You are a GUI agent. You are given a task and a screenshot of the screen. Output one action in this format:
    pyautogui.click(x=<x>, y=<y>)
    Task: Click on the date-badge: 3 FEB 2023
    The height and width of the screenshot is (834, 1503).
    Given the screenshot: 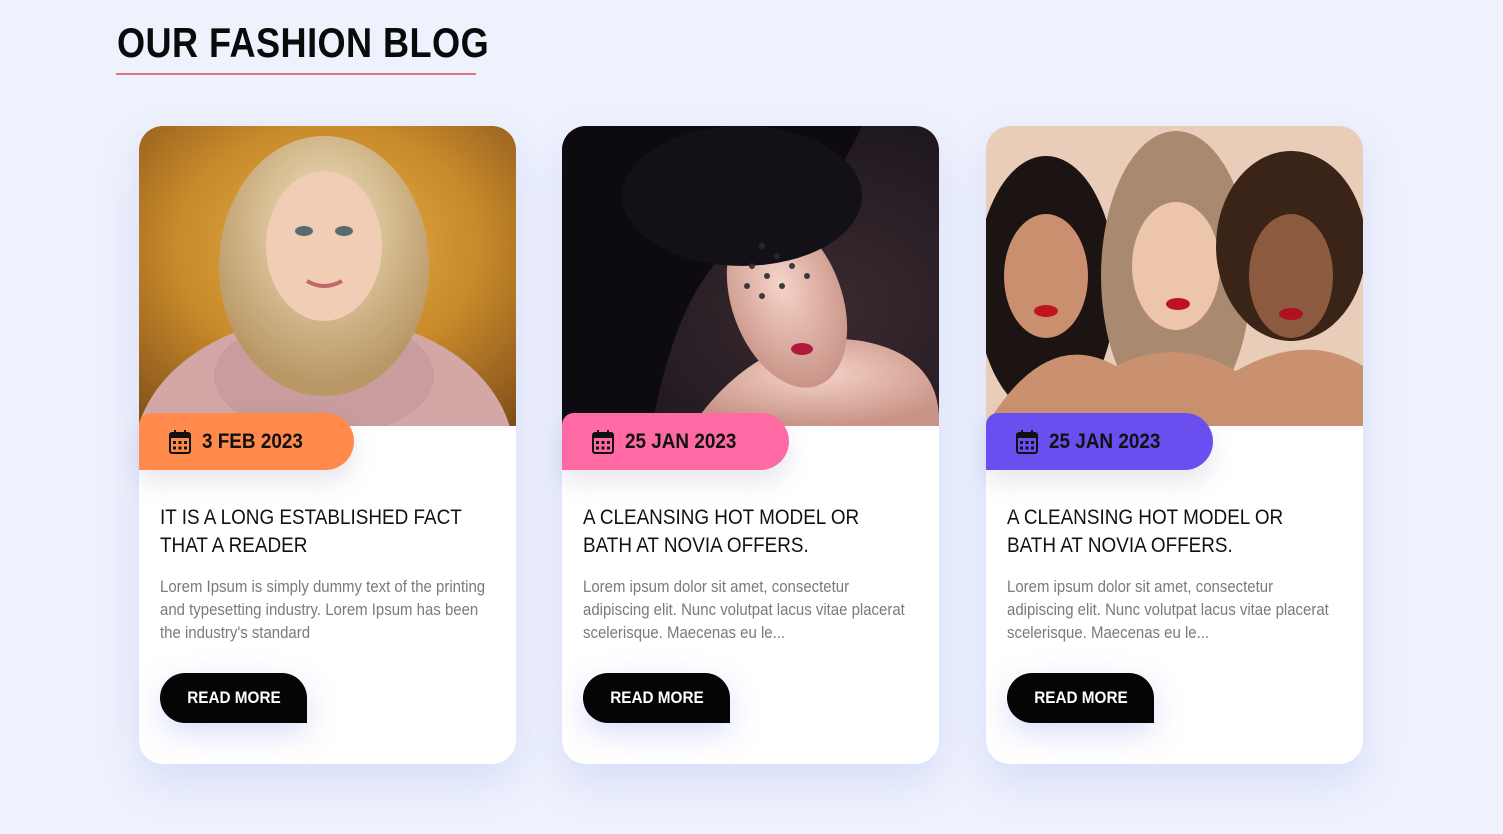 What is the action you would take?
    pyautogui.click(x=247, y=441)
    